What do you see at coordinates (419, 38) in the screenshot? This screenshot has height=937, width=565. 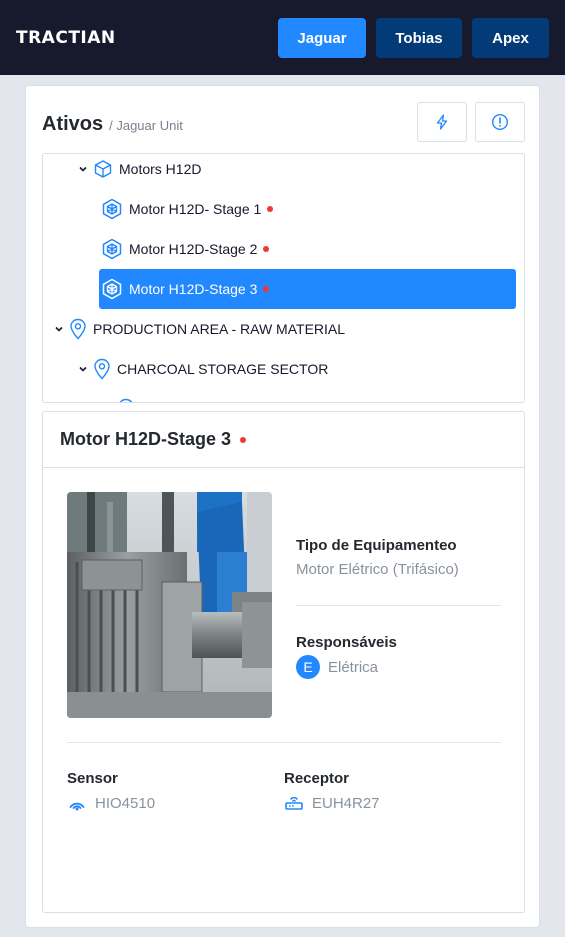 I see `unit-button-tobias: Tobias` at bounding box center [419, 38].